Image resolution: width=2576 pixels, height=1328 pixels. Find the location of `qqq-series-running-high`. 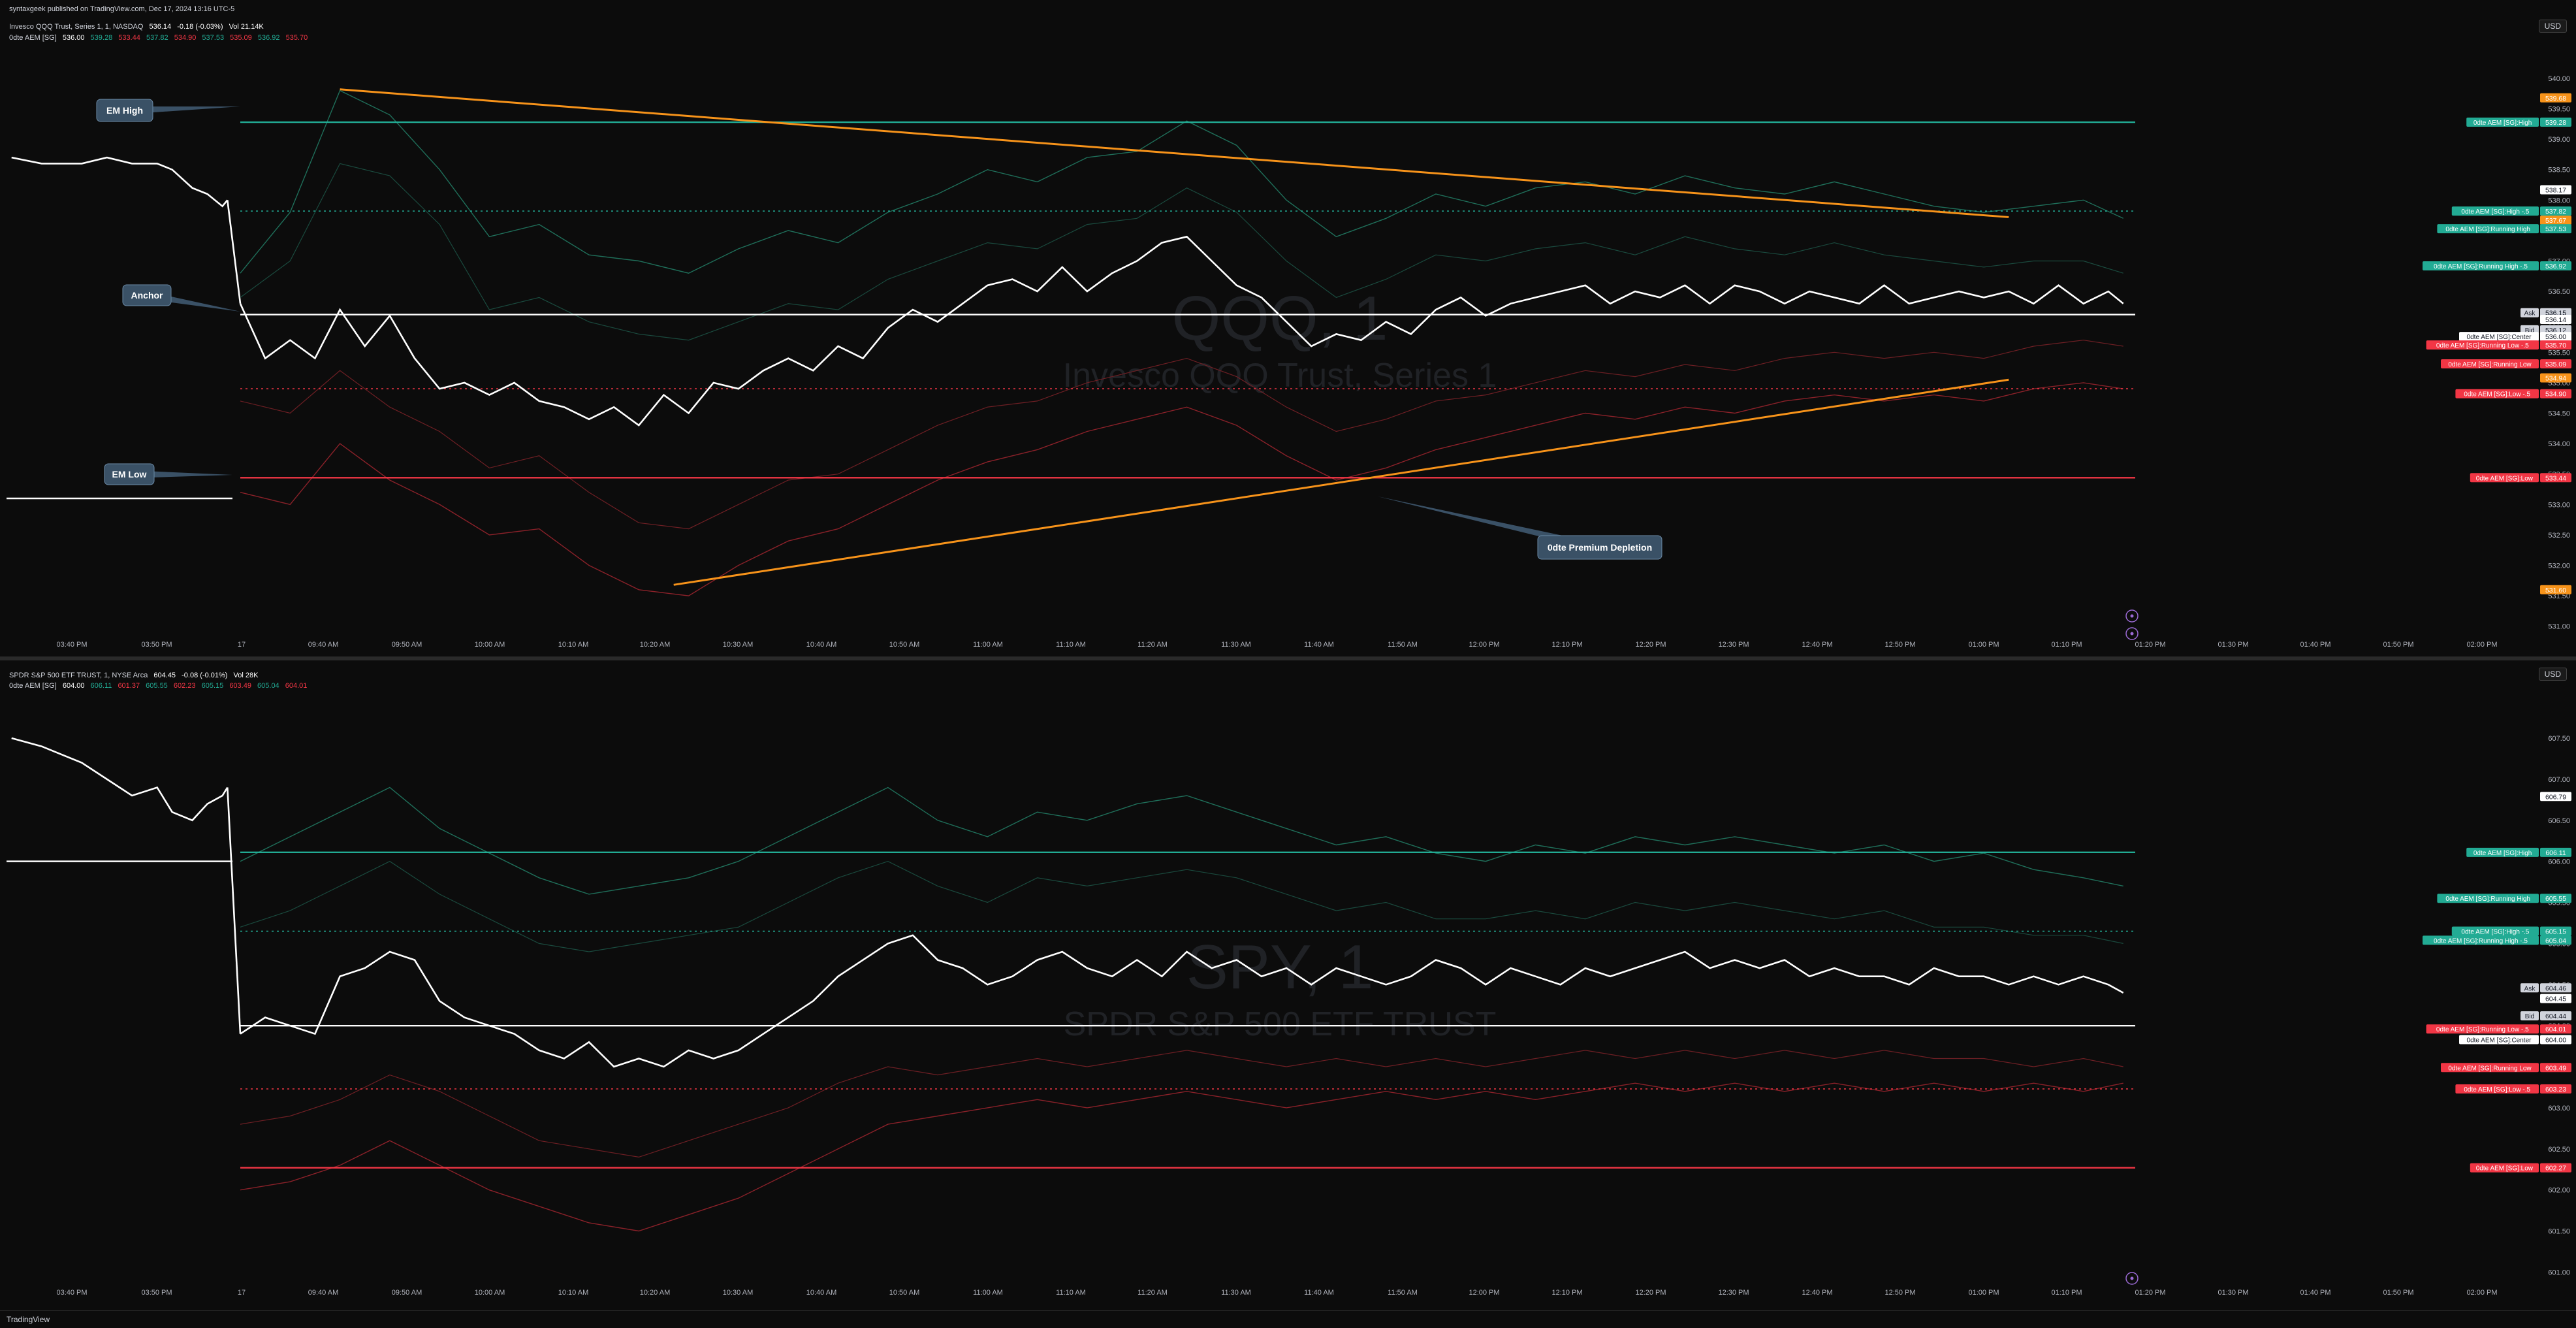

qqq-series-running-high is located at coordinates (1182, 182).